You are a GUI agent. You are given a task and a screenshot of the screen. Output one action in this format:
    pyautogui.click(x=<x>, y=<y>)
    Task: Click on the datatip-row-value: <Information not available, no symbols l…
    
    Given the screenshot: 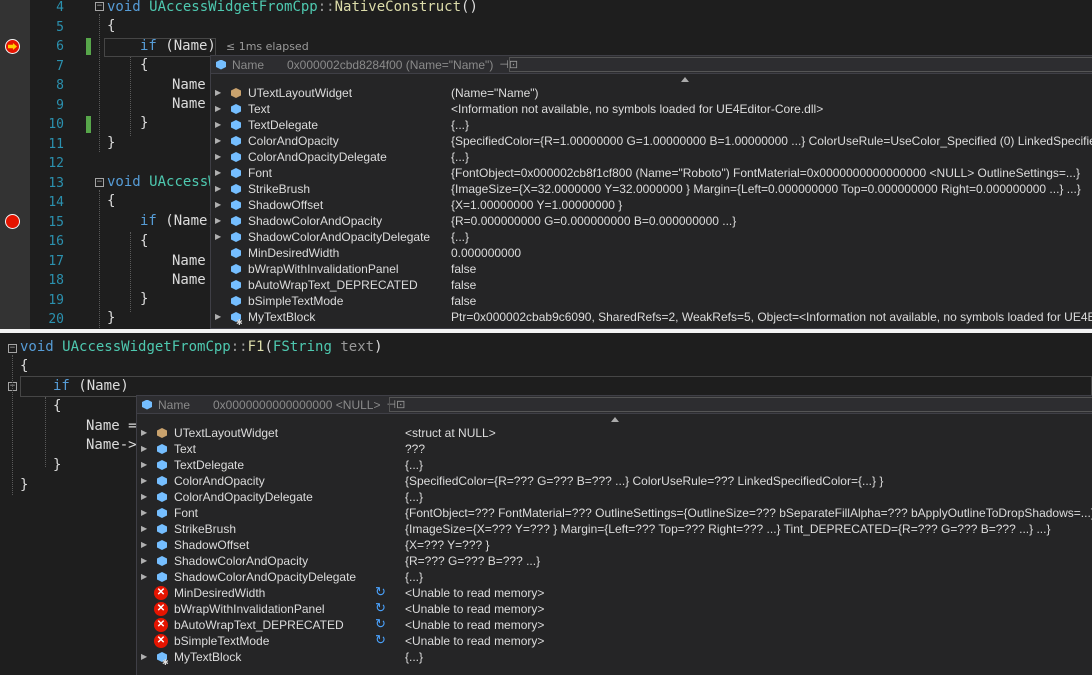 What is the action you would take?
    pyautogui.click(x=637, y=109)
    